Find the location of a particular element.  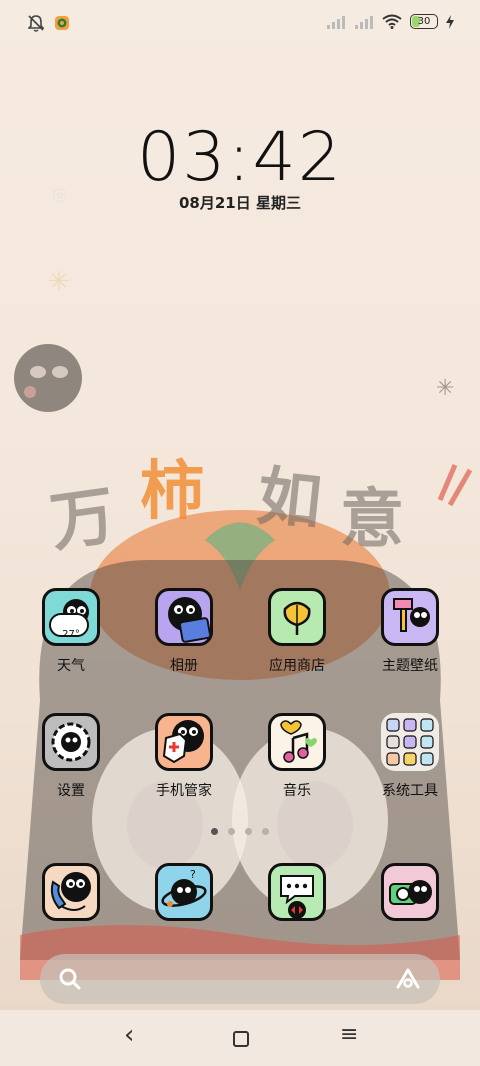

battery-level: 30 is located at coordinates (424, 21).